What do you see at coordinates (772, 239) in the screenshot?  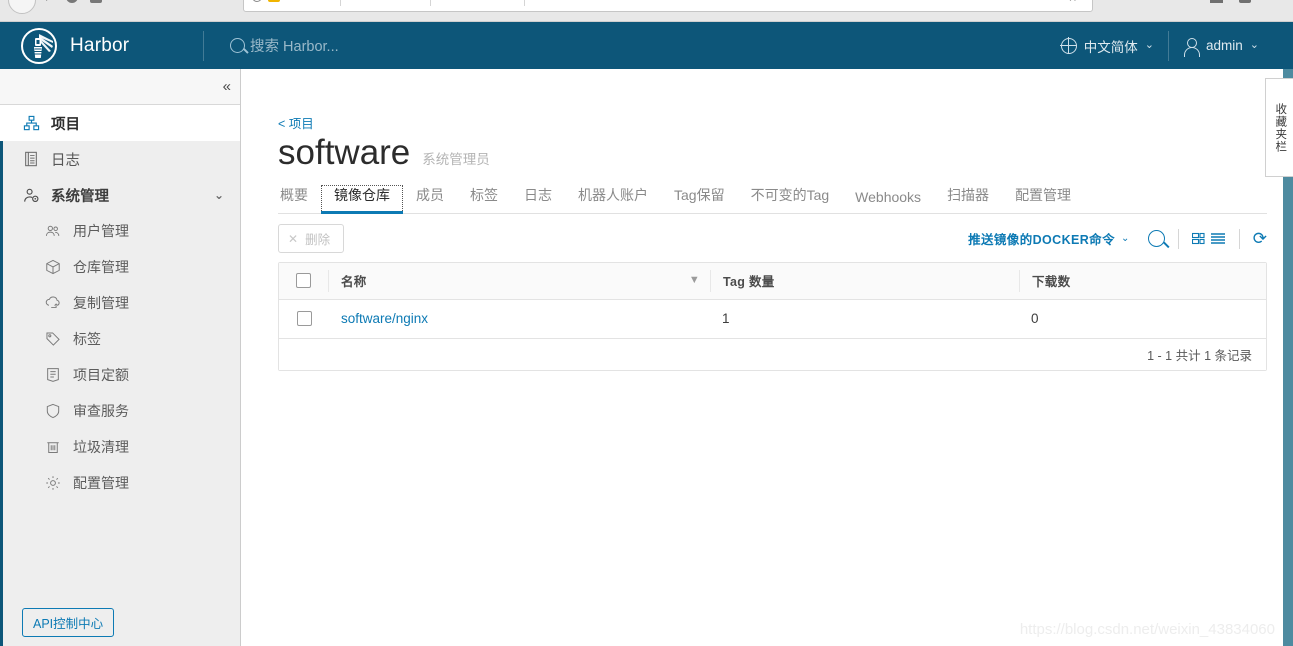 I see `repository-toolbar: ✕ 删除 推送镜像的DOCKER命令 ⌄ ⟳` at bounding box center [772, 239].